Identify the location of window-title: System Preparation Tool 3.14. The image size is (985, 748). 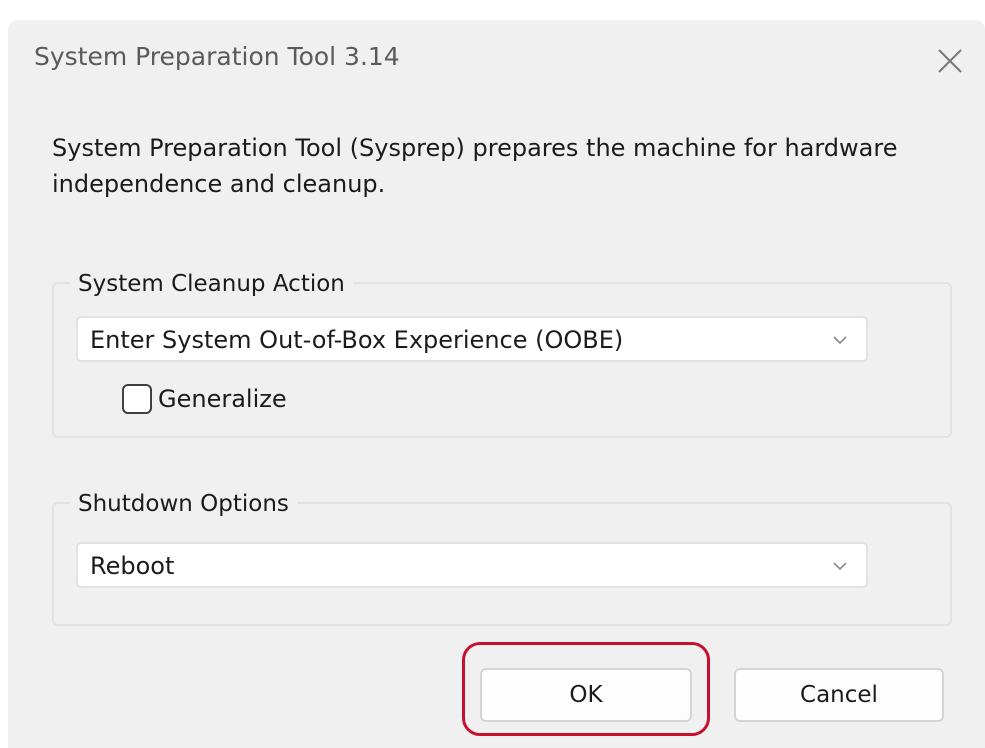
(217, 56).